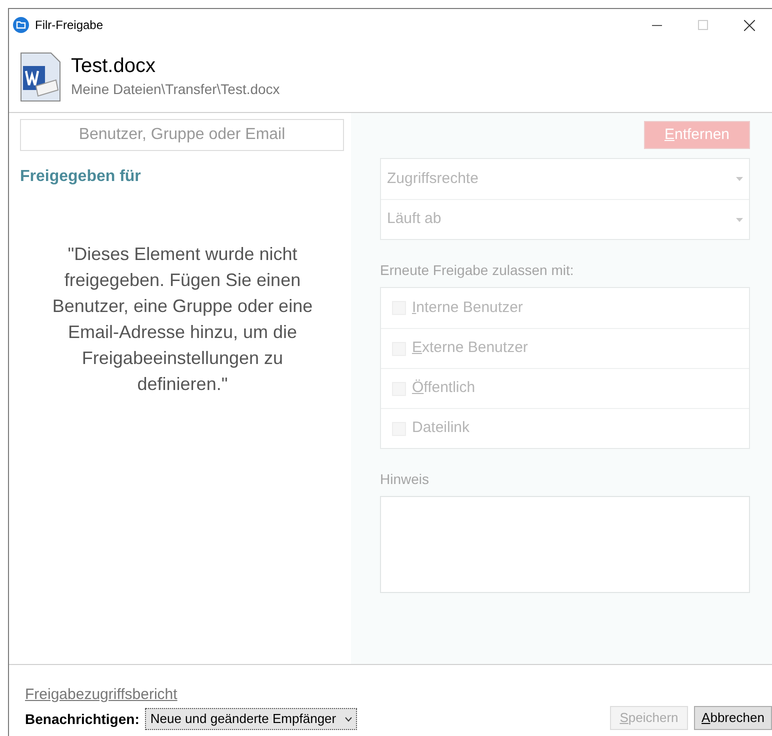  What do you see at coordinates (703, 25) in the screenshot?
I see `maximize-icon` at bounding box center [703, 25].